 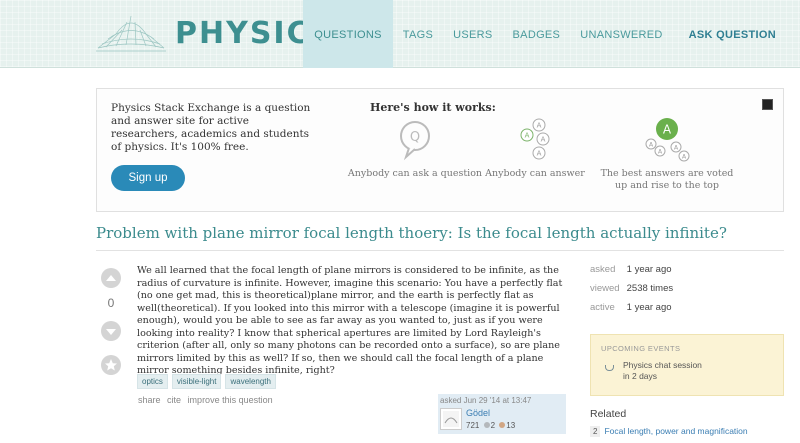 I want to click on step-answer-label: Anybody can answer, so click(x=535, y=173).